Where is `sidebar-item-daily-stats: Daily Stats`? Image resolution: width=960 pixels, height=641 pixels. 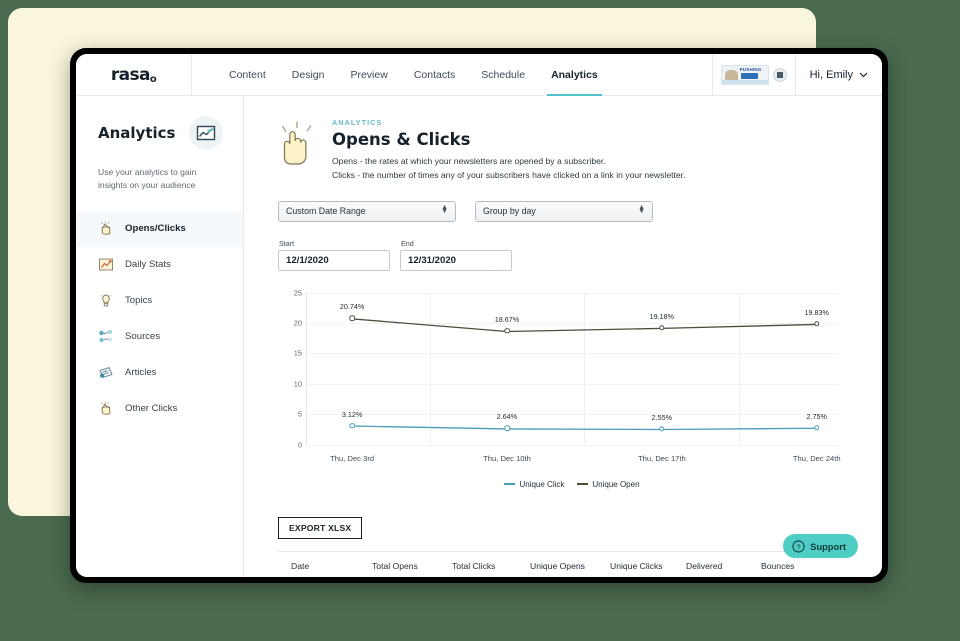 sidebar-item-daily-stats: Daily Stats is located at coordinates (159, 265).